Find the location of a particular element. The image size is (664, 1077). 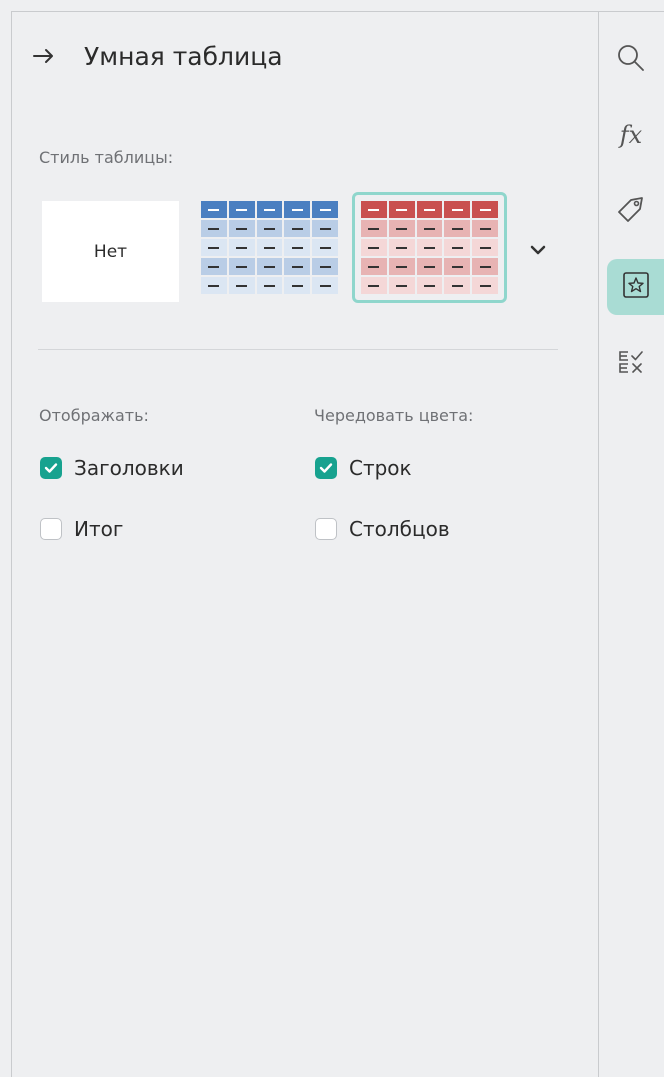

search-button is located at coordinates (631, 60).